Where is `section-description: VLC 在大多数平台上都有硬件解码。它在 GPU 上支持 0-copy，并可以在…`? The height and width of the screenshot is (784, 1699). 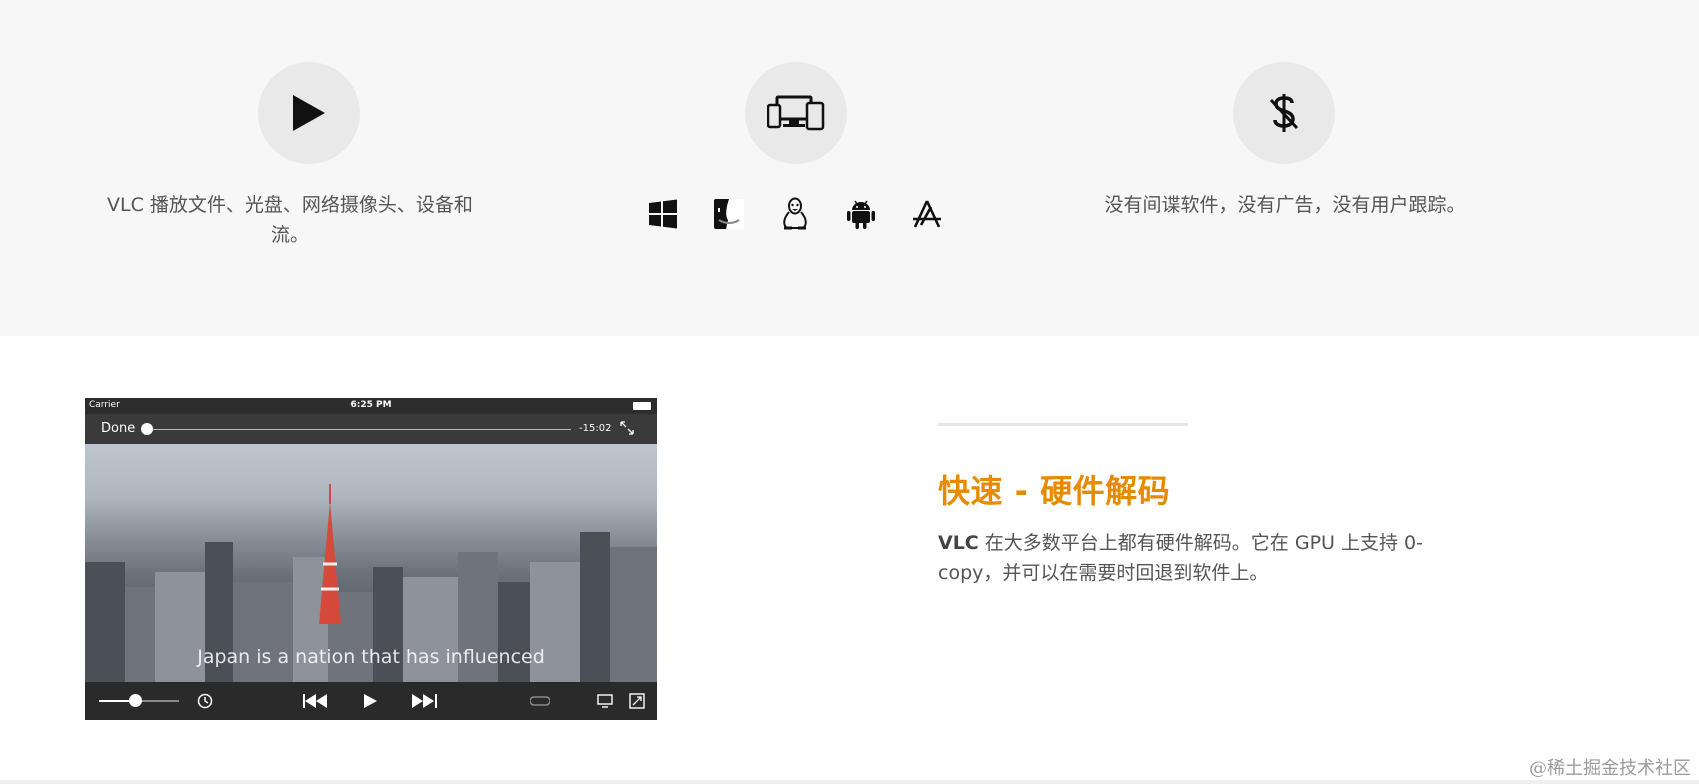 section-description: VLC 在大多数平台上都有硬件解码。它在 GPU 上支持 0-copy，并可以在… is located at coordinates (1198, 558).